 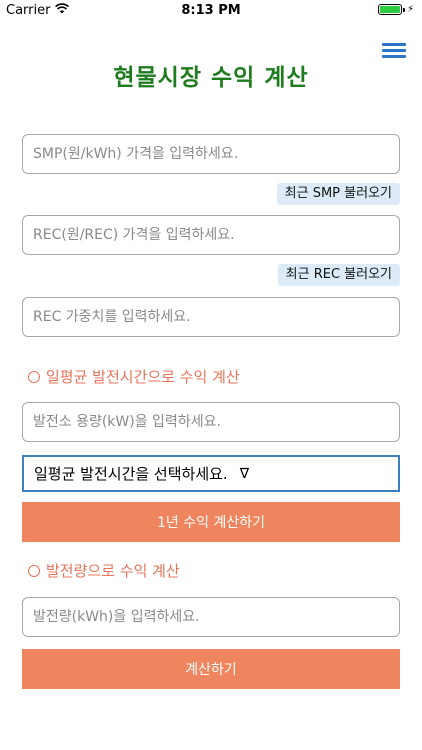 What do you see at coordinates (338, 194) in the screenshot?
I see `fetch-smp-button: 최근 SMP 불러오기` at bounding box center [338, 194].